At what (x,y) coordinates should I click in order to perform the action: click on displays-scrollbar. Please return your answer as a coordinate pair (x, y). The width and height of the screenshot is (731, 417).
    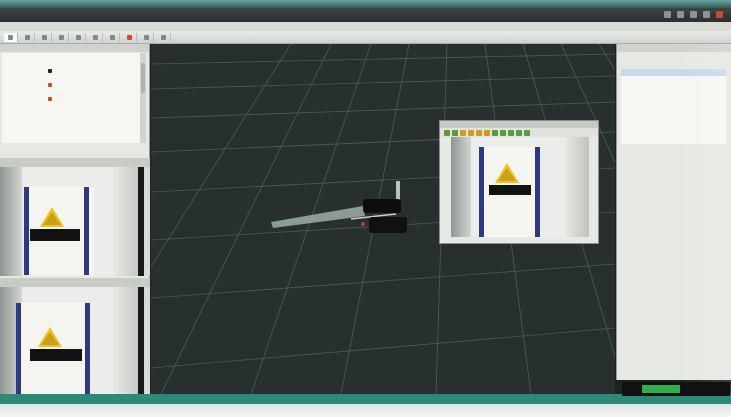
    Looking at the image, I should click on (143, 98).